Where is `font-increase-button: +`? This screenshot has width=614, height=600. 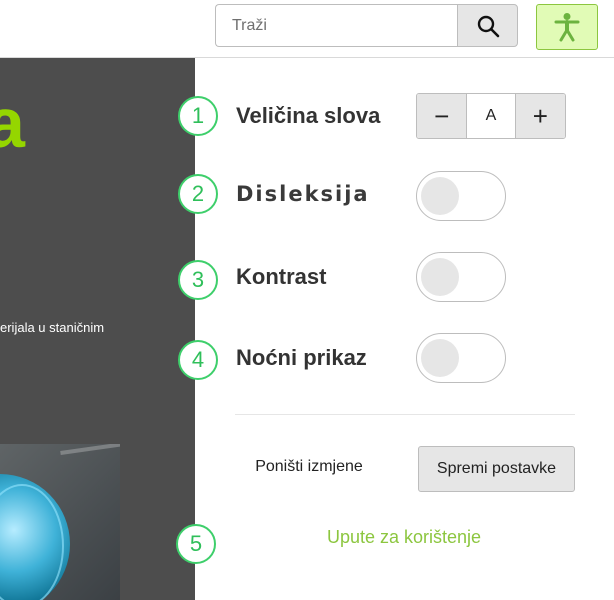 font-increase-button: + is located at coordinates (540, 116).